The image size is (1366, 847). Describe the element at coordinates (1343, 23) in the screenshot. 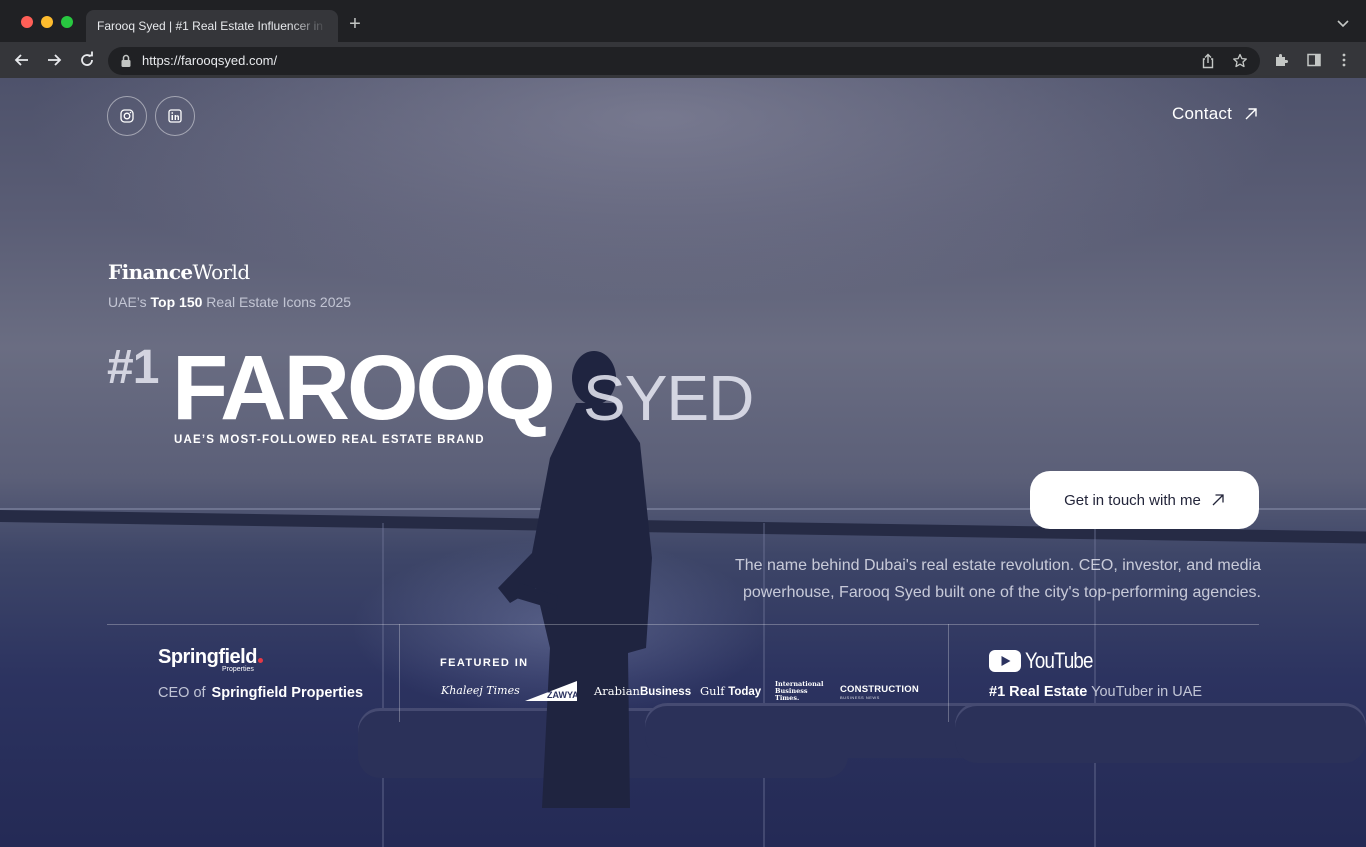

I see `tab-search-chevron-icon` at that location.